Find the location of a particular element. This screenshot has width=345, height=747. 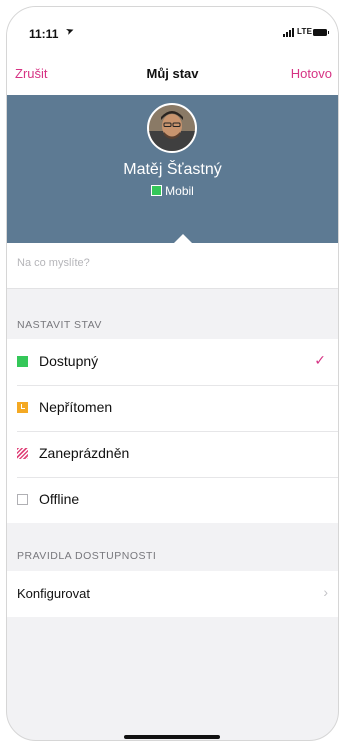

status-time: 11:11 is located at coordinates (44, 34).